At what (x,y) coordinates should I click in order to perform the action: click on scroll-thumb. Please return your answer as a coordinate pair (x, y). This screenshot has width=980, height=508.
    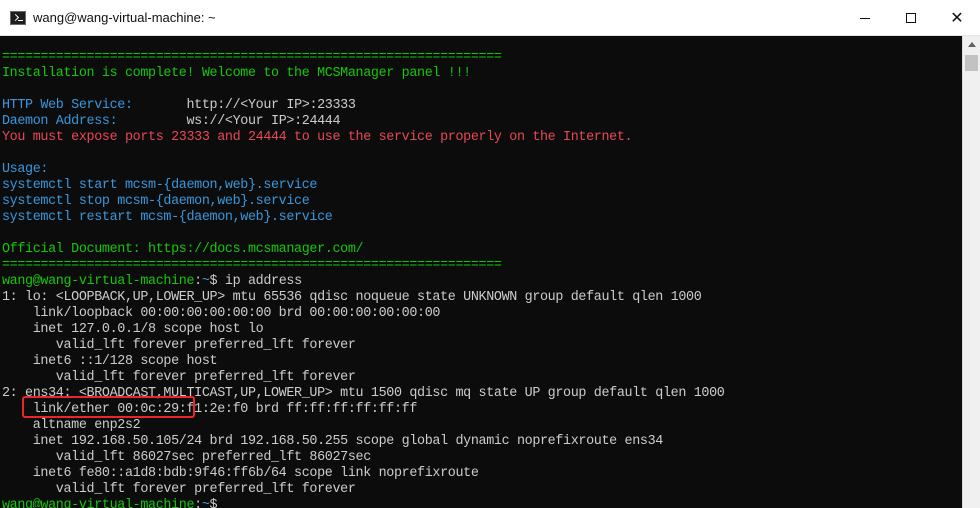
    Looking at the image, I should click on (971, 63).